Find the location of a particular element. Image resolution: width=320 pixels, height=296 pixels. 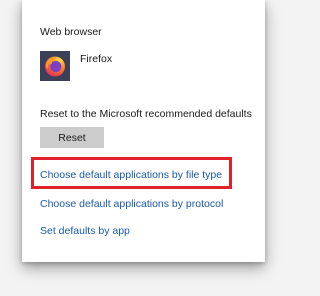

web-browser-heading: Web browser is located at coordinates (71, 32).